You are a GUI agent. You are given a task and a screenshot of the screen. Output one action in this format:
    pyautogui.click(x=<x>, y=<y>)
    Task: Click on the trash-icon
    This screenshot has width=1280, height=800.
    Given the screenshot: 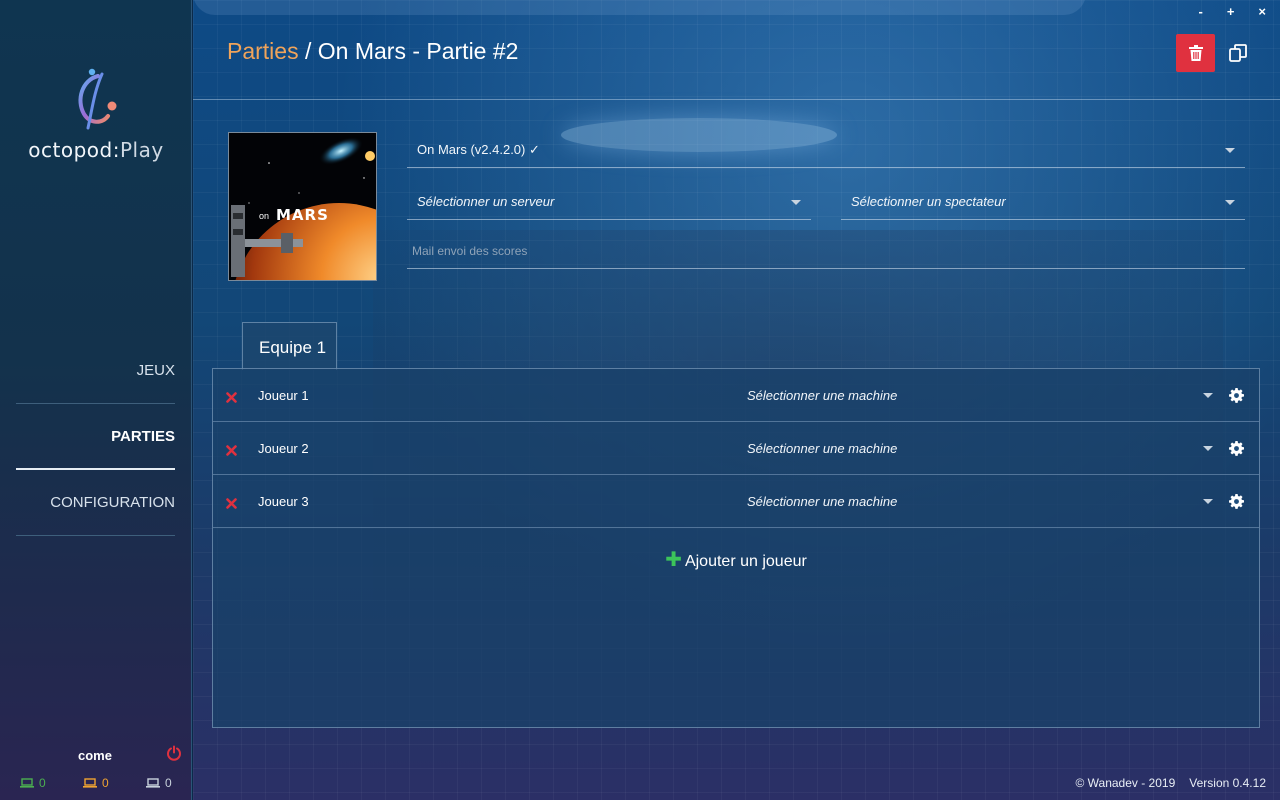 What is the action you would take?
    pyautogui.click(x=1195, y=53)
    